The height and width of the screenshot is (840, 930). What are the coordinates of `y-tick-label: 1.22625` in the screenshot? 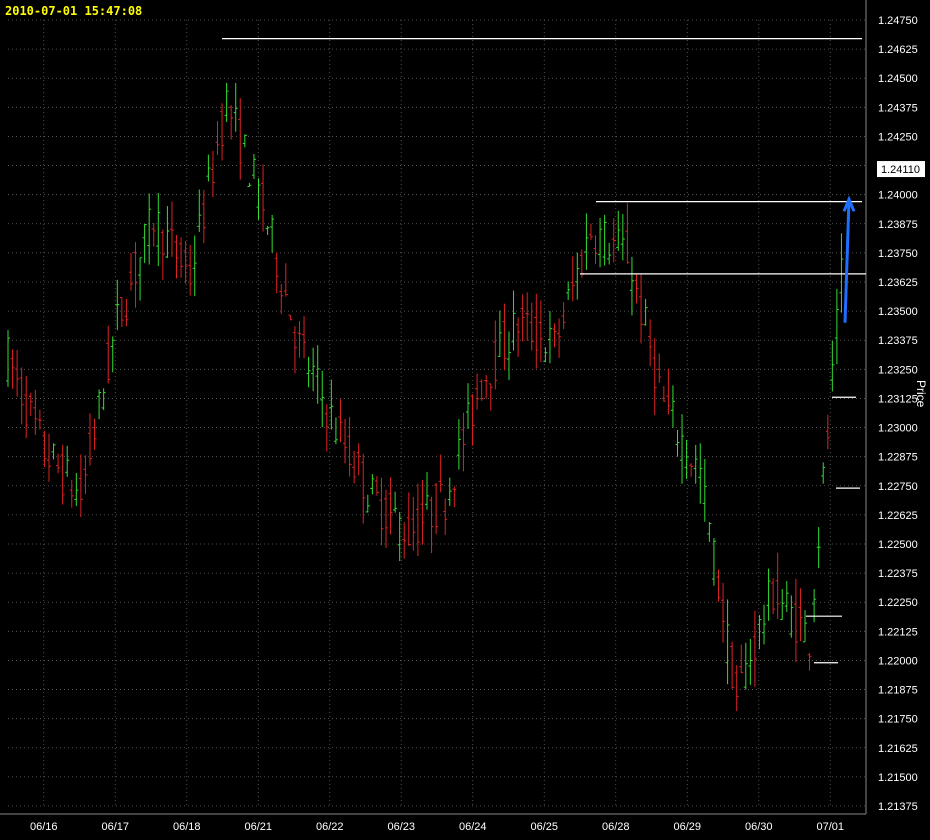 It's located at (898, 516).